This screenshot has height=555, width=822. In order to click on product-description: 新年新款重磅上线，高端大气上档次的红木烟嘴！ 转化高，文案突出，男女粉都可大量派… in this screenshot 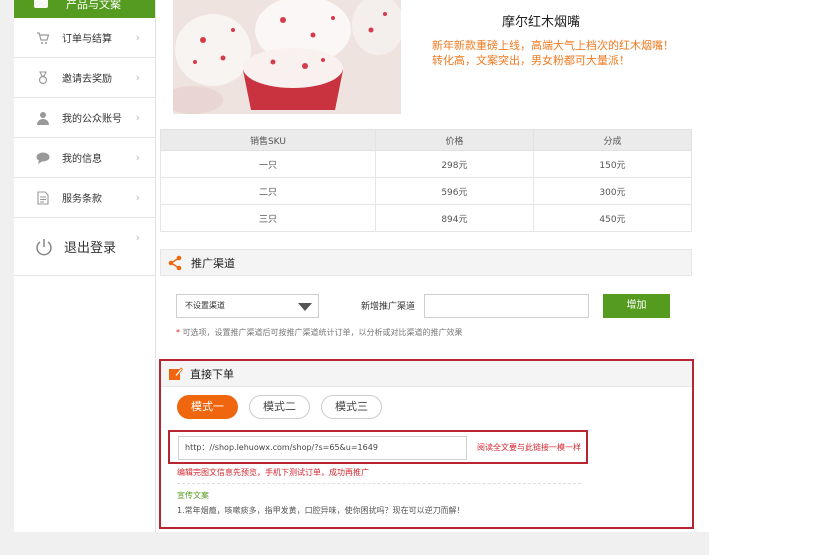, I will do `click(562, 53)`.